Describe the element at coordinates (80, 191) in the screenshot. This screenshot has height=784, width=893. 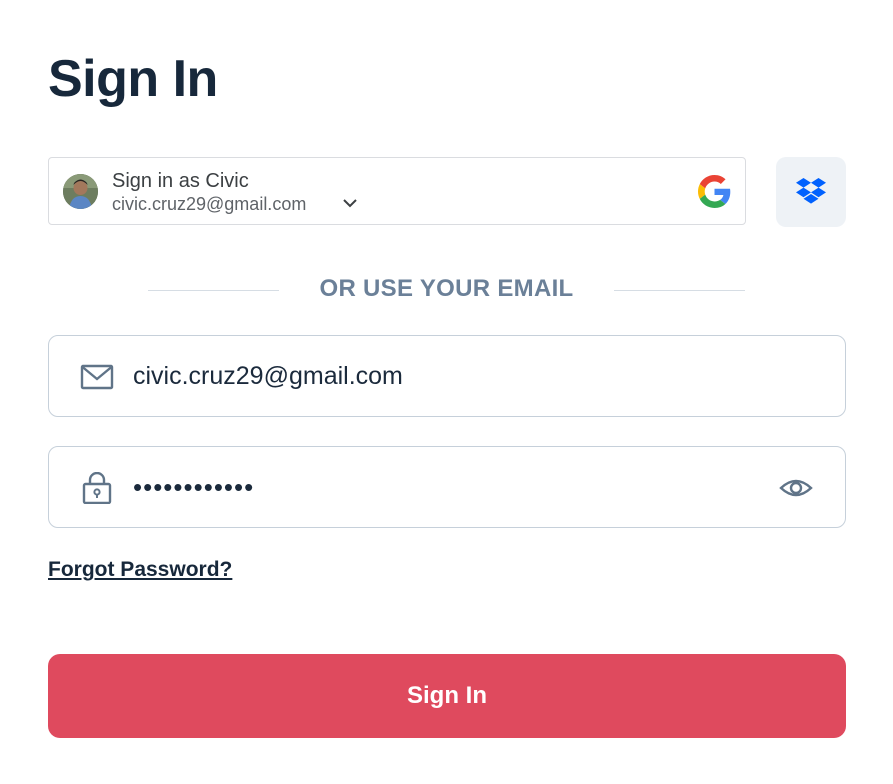
I see `avatar` at that location.